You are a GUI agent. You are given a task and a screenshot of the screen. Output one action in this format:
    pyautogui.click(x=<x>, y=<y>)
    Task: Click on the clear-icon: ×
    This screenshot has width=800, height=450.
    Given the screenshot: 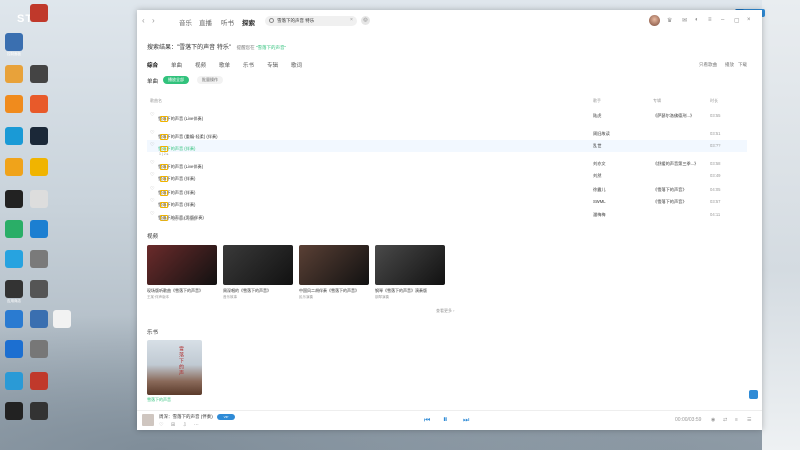 What is the action you would take?
    pyautogui.click(x=351, y=20)
    